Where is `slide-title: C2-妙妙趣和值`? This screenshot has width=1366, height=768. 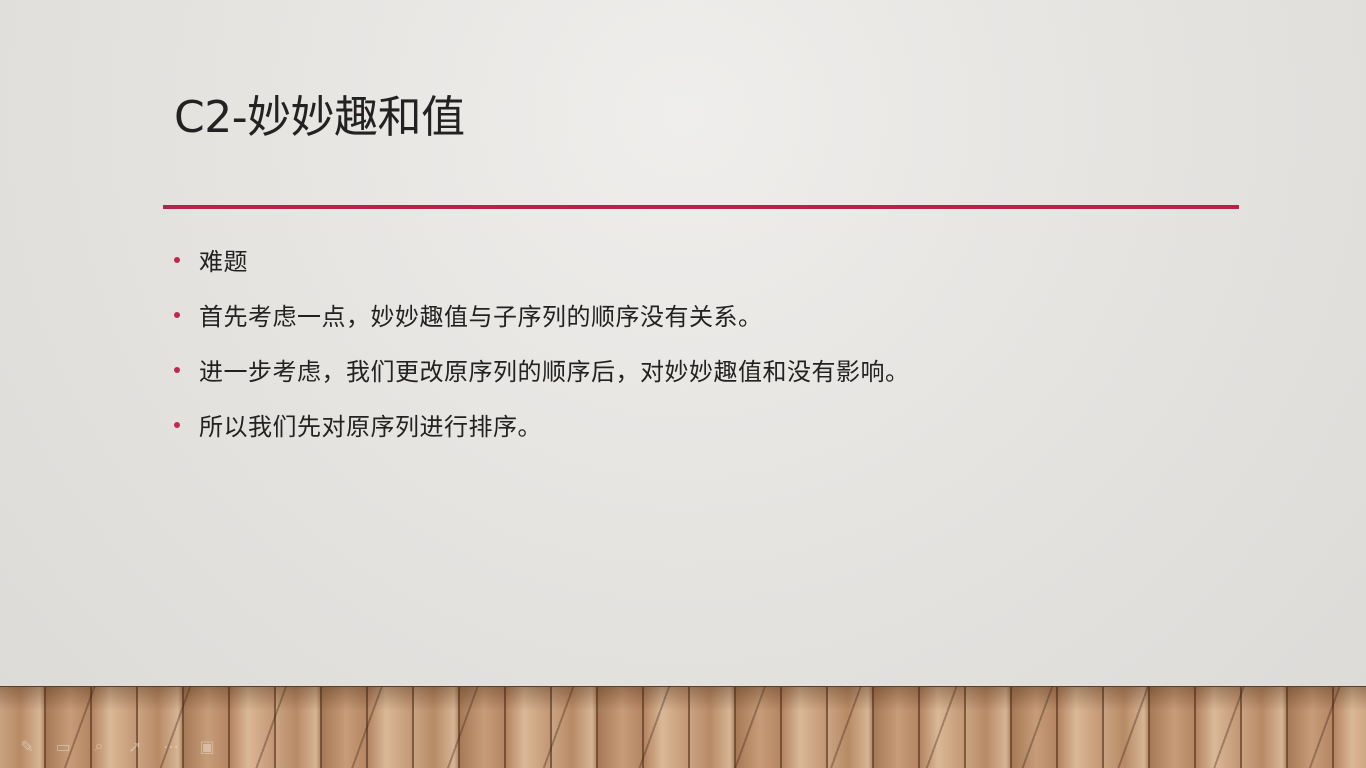 slide-title: C2-妙妙趣和值 is located at coordinates (319, 117).